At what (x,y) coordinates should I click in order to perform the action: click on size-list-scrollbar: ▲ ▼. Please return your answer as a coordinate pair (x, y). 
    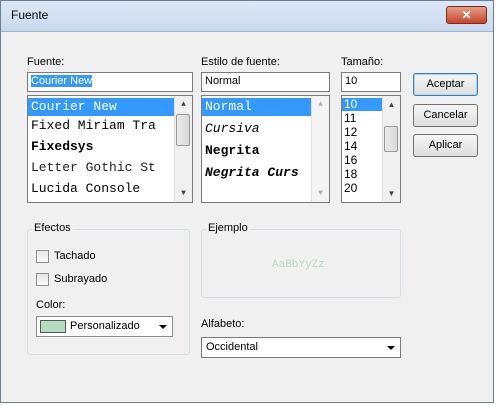
    Looking at the image, I should click on (391, 149).